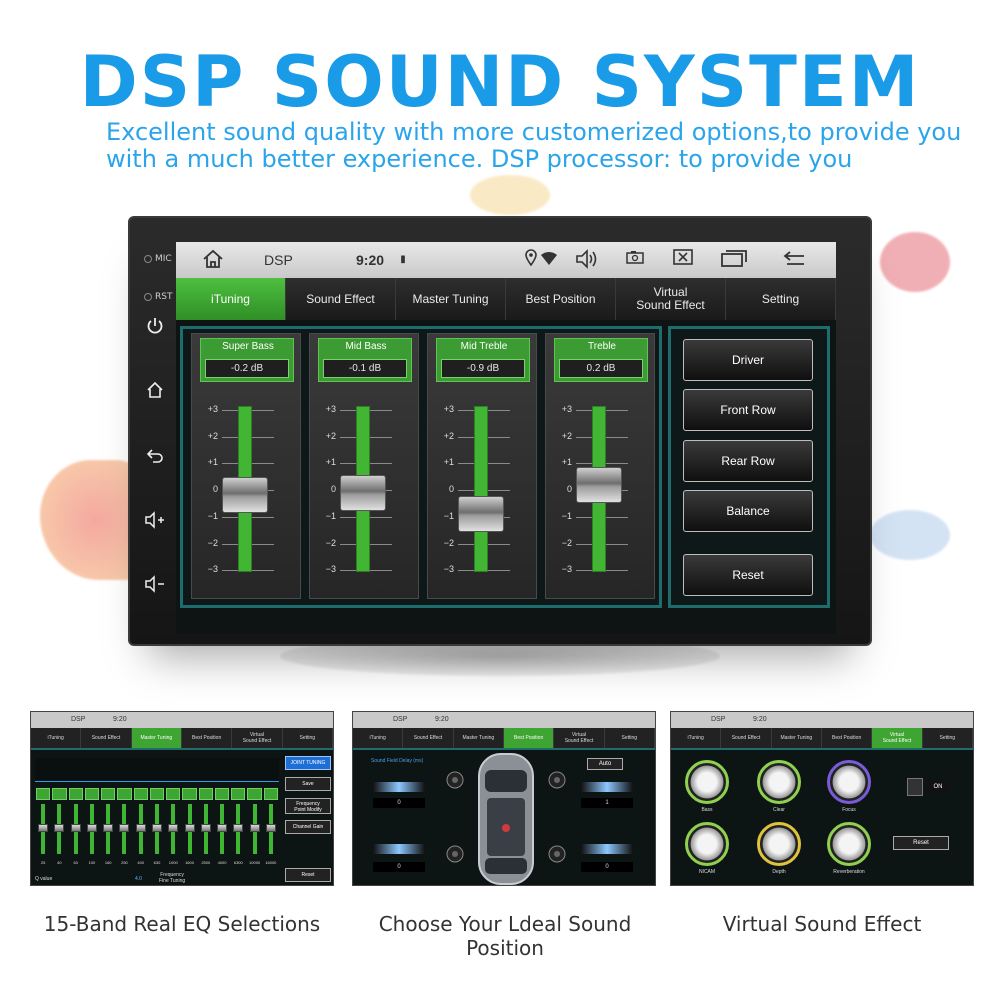 The height and width of the screenshot is (1000, 1000). Describe the element at coordinates (605, 764) in the screenshot. I see `auto-button: Auto` at that location.